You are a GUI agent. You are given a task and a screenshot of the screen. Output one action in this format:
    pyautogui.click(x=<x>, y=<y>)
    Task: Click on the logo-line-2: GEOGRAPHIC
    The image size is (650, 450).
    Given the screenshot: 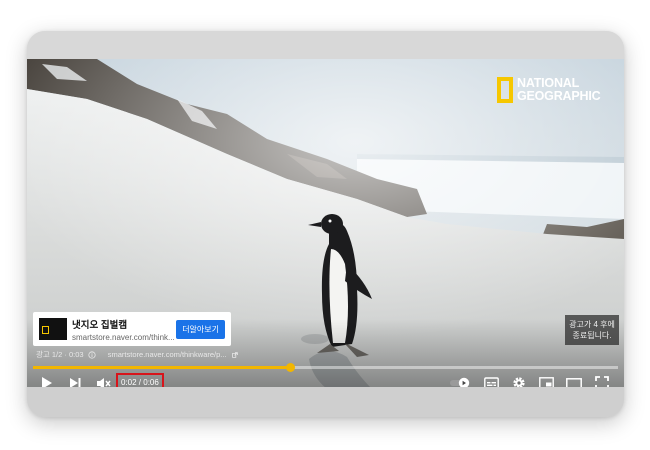 What is the action you would take?
    pyautogui.click(x=559, y=96)
    